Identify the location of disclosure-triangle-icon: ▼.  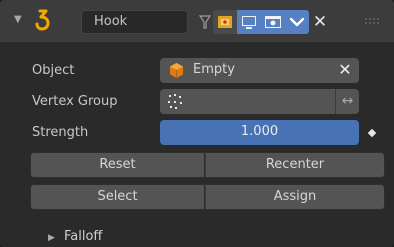
(19, 20).